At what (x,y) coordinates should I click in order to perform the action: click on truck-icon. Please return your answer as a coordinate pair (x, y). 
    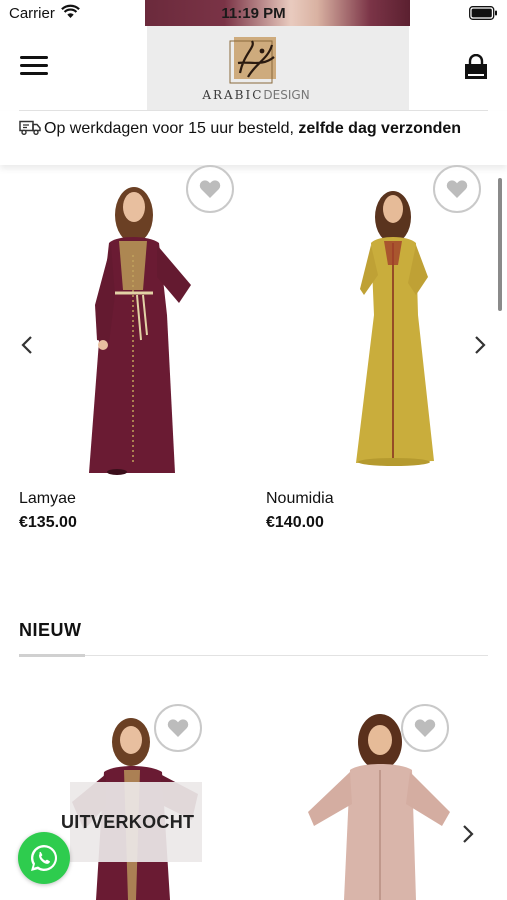
    Looking at the image, I should click on (30, 127).